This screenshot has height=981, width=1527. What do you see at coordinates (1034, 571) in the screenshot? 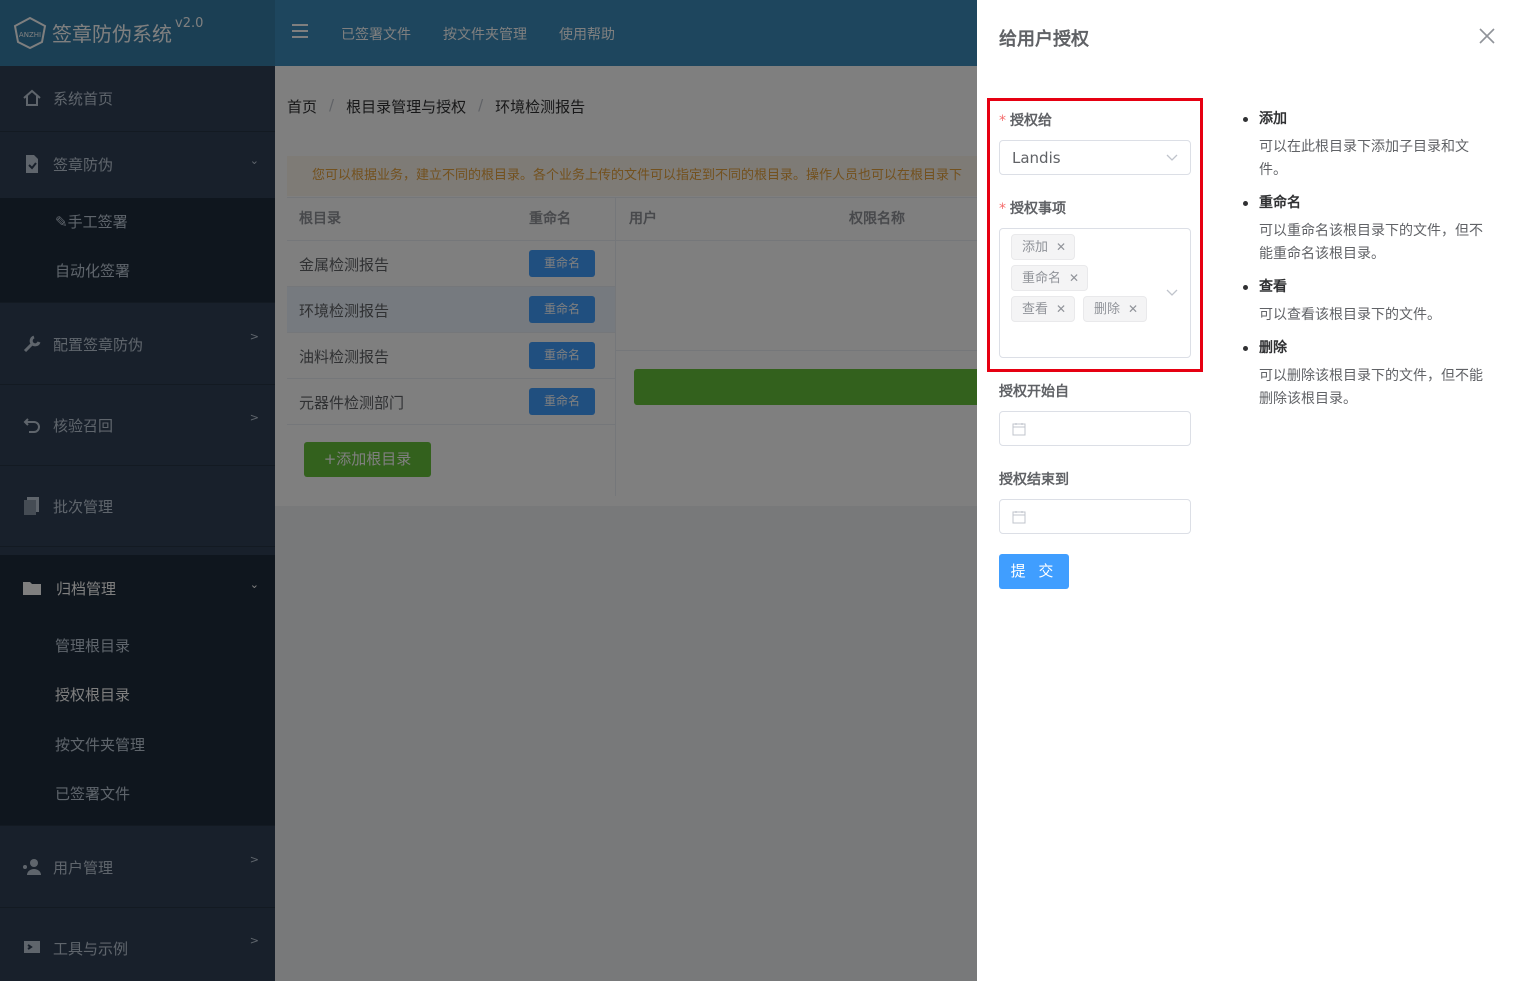
I see `submit-button: 提 交` at bounding box center [1034, 571].